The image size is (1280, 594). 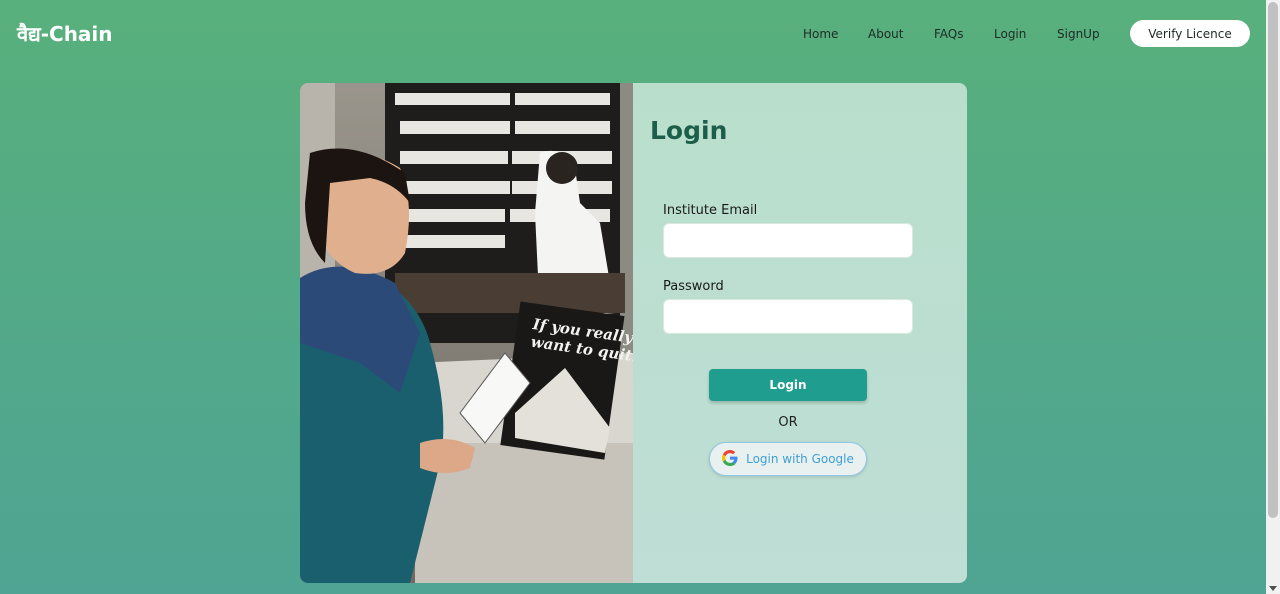 What do you see at coordinates (1078, 34) in the screenshot?
I see `nav-signup: SignUp` at bounding box center [1078, 34].